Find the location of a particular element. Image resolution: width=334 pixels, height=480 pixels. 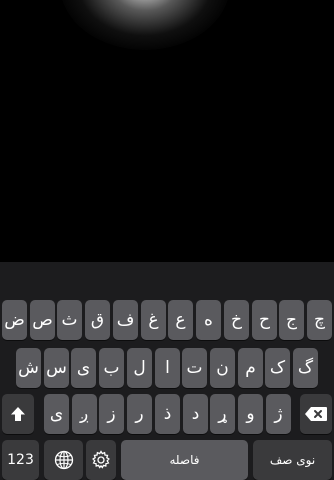

numbers-key: 123 is located at coordinates (20, 460).